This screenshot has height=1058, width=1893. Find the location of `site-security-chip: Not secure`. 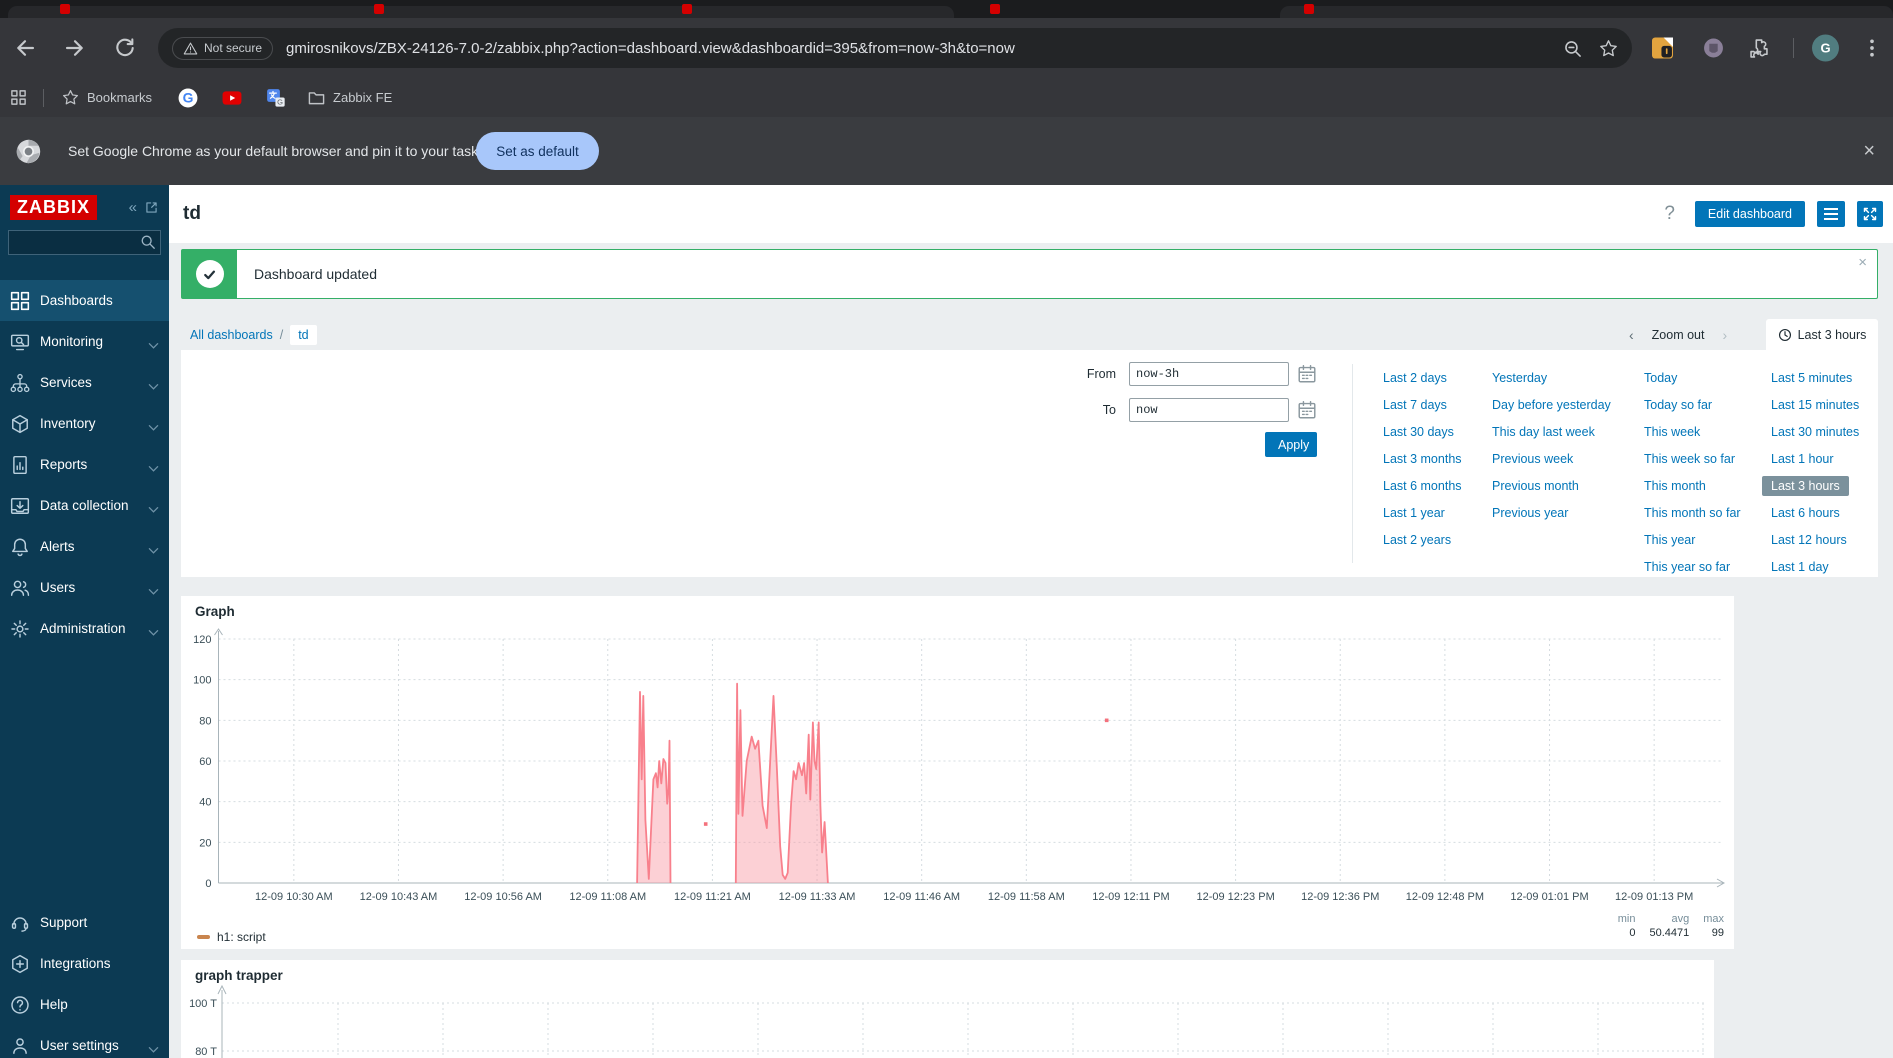

site-security-chip: Not secure is located at coordinates (223, 48).